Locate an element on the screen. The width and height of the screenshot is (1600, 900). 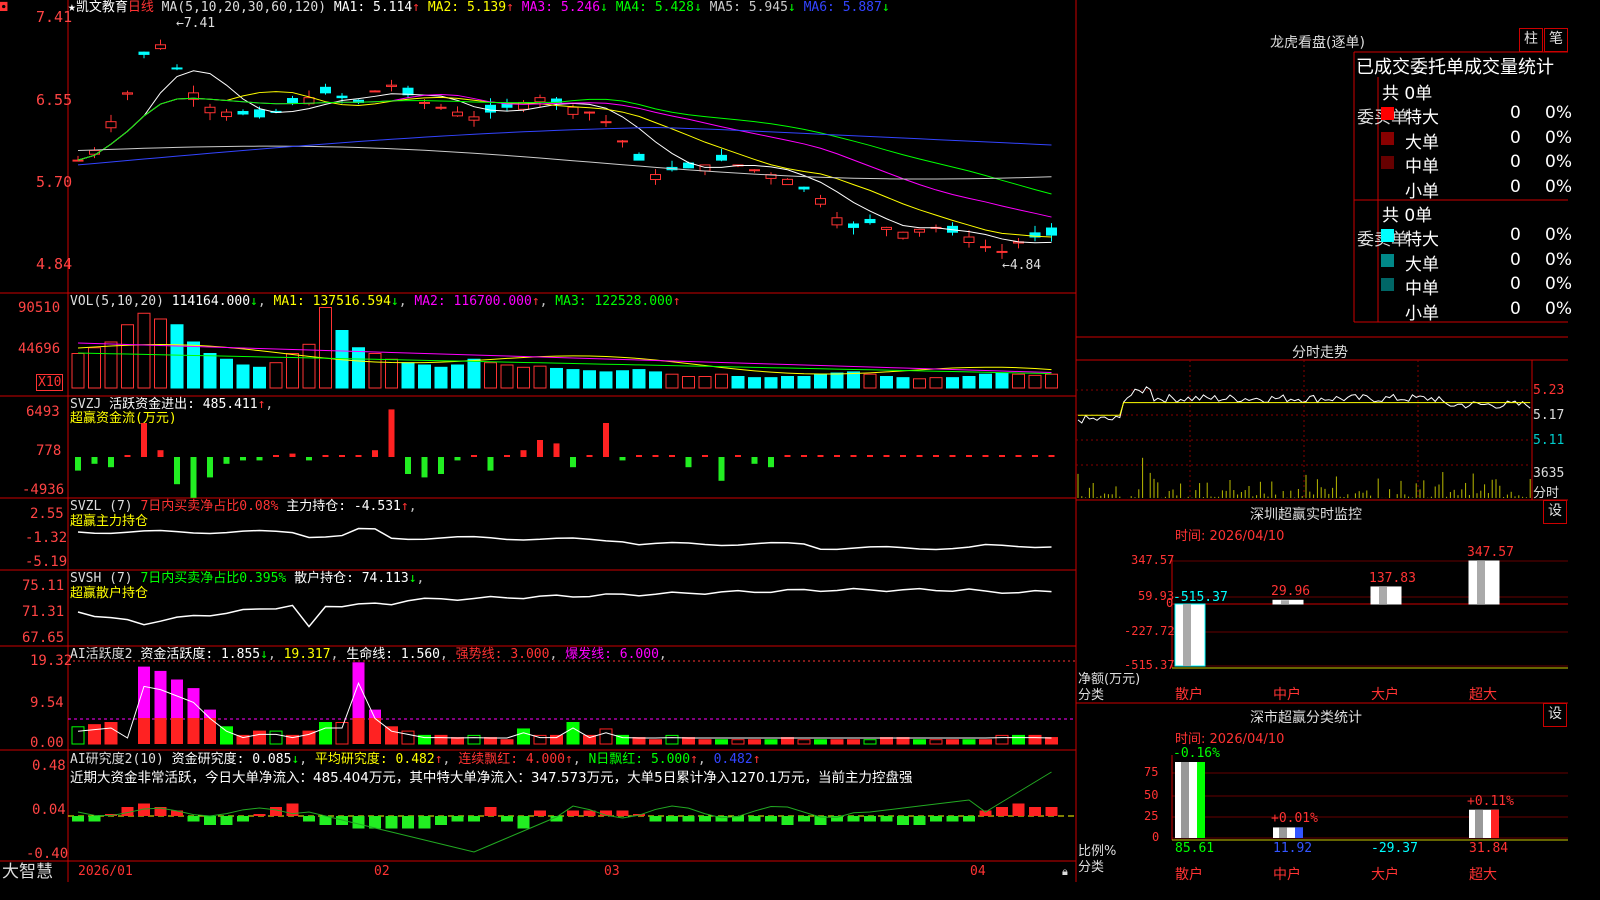
szc-value-0: 85.61 is located at coordinates (1195, 848).